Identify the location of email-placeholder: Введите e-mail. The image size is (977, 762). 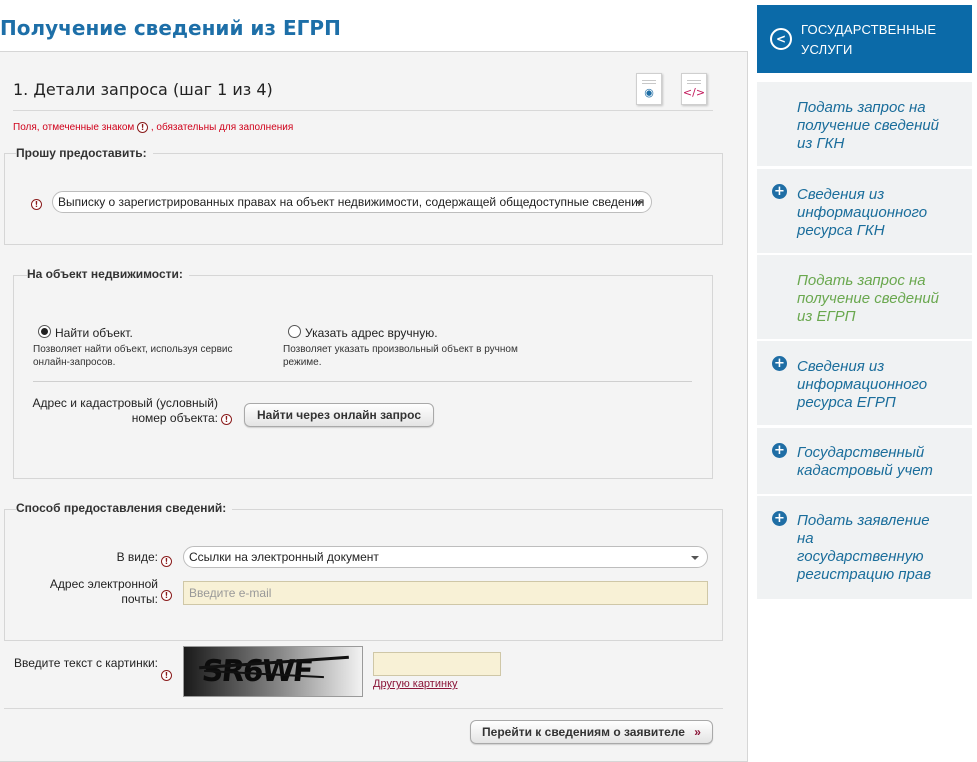
(230, 593).